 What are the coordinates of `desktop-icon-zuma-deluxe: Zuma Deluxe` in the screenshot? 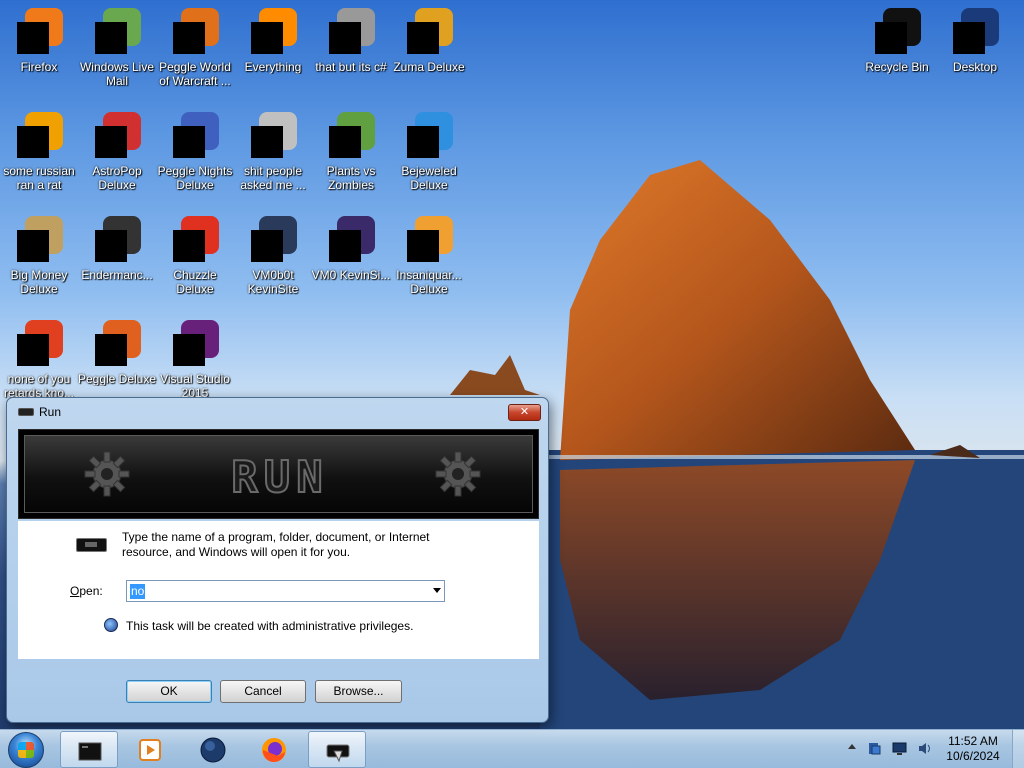 It's located at (429, 52).